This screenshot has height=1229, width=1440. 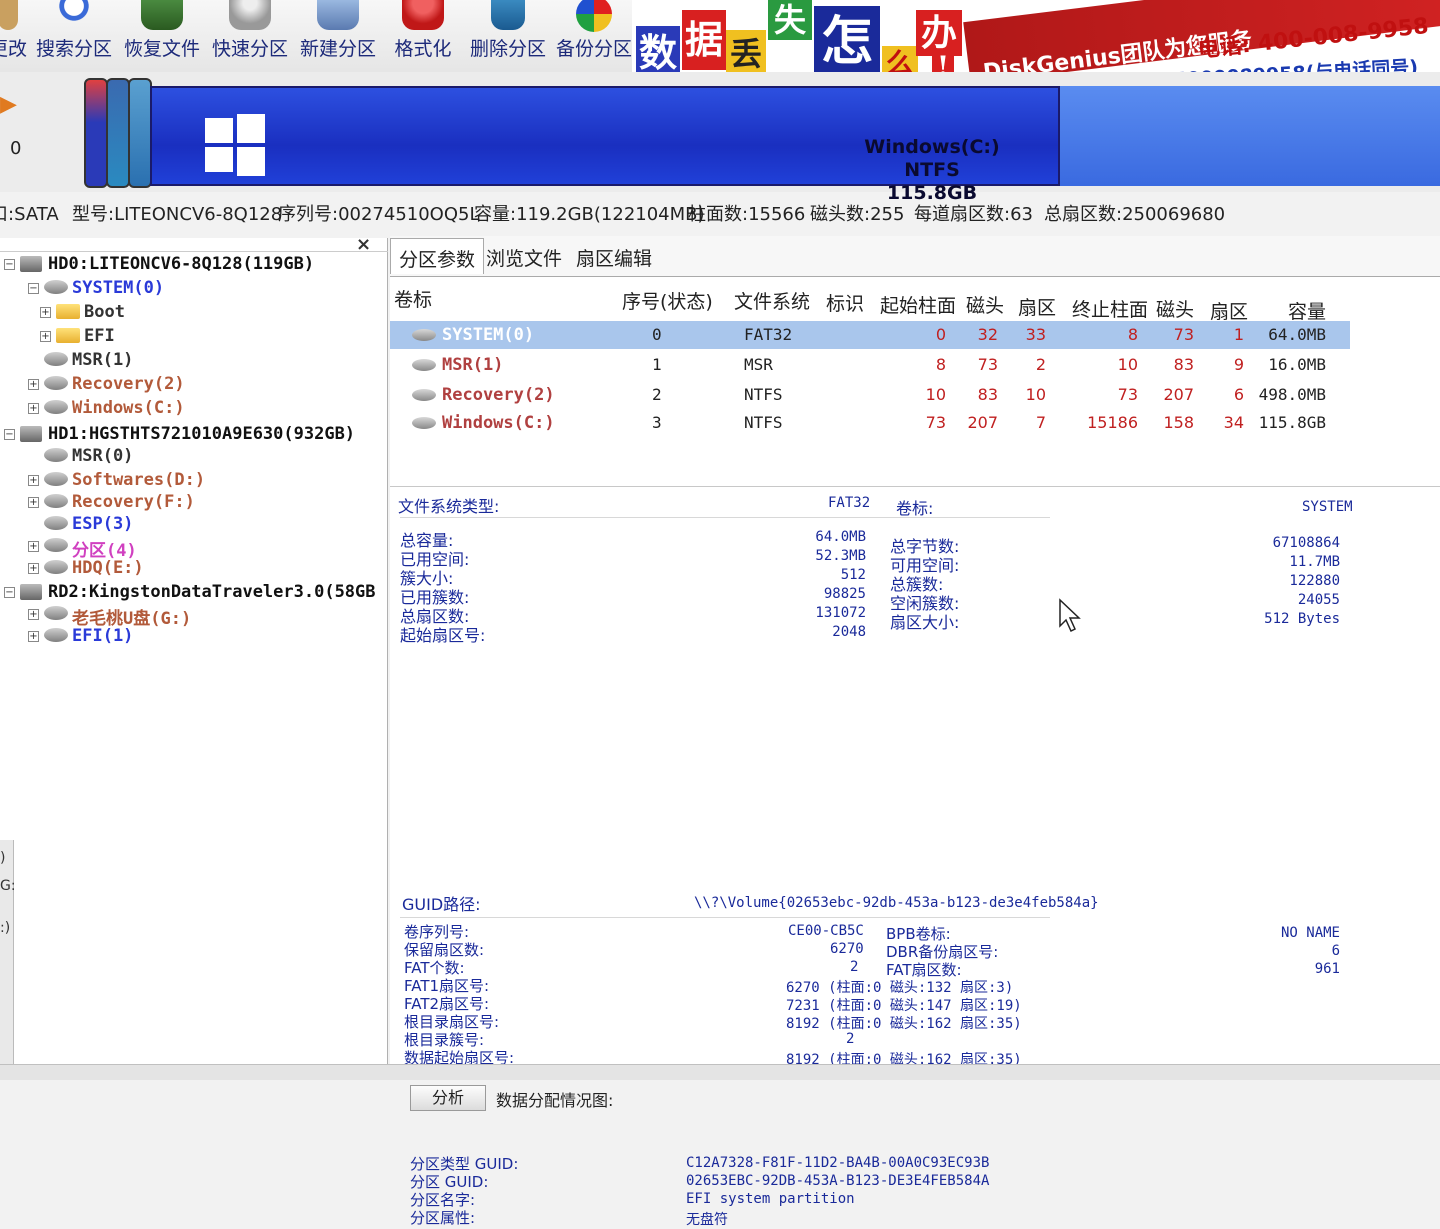 I want to click on delete-icon, so click(x=508, y=15).